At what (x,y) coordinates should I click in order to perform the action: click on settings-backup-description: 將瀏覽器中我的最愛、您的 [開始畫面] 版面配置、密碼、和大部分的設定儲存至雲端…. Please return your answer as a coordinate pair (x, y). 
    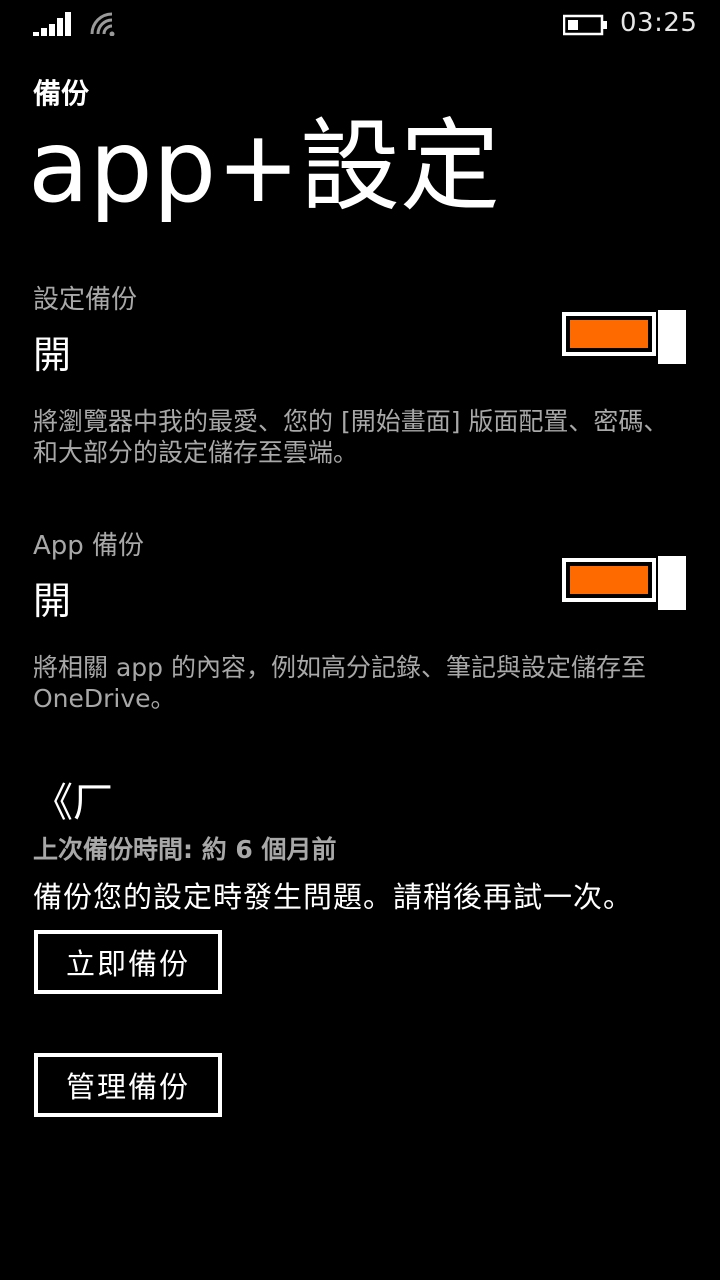
    Looking at the image, I should click on (351, 437).